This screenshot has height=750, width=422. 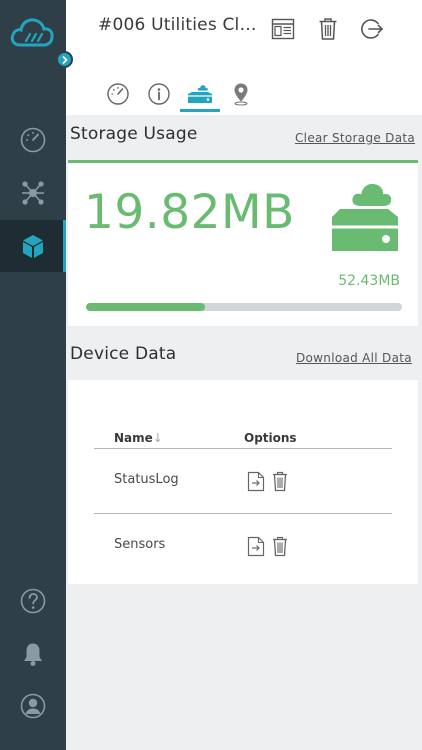 I want to click on table-header: Name↓ Options, so click(x=243, y=439).